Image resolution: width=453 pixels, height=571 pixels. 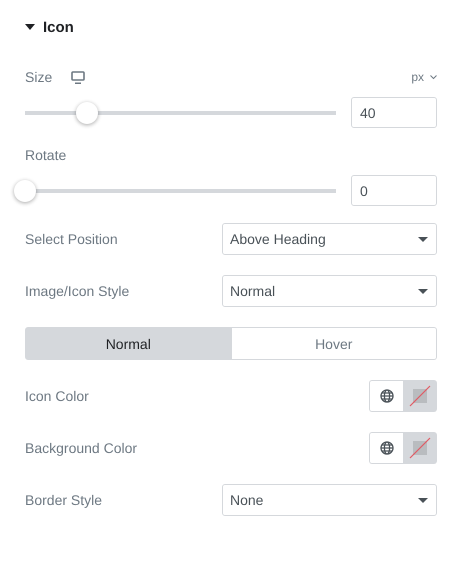 What do you see at coordinates (57, 396) in the screenshot?
I see `control-label: Icon Color` at bounding box center [57, 396].